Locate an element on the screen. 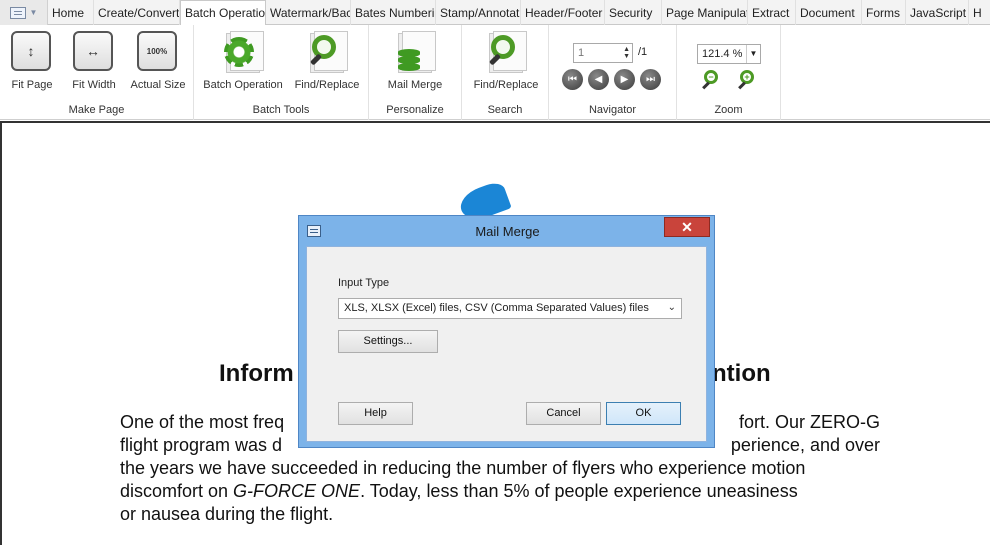 The width and height of the screenshot is (990, 545). help-button: Help is located at coordinates (375, 413).